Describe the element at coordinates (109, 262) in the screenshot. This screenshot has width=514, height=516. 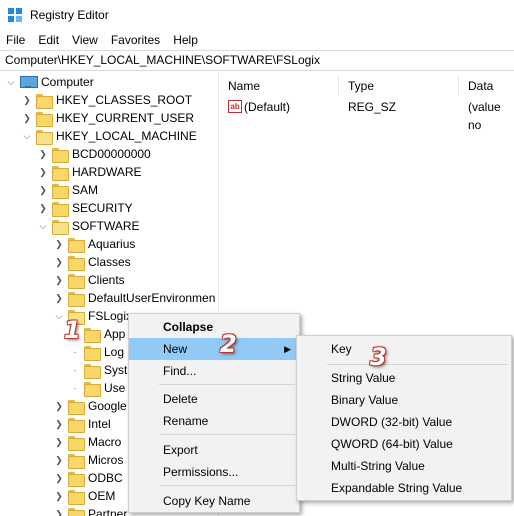
I see `tree-item-label: Classes` at that location.